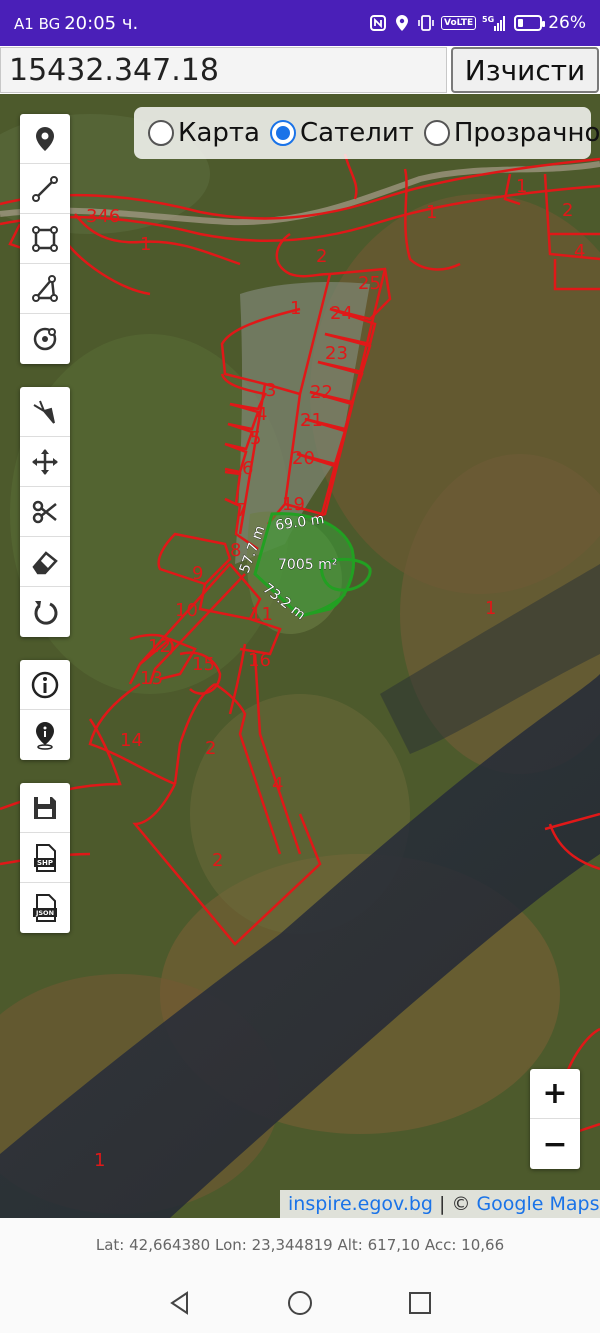 Image resolution: width=600 pixels, height=1333 pixels. I want to click on save-button, so click(45, 808).